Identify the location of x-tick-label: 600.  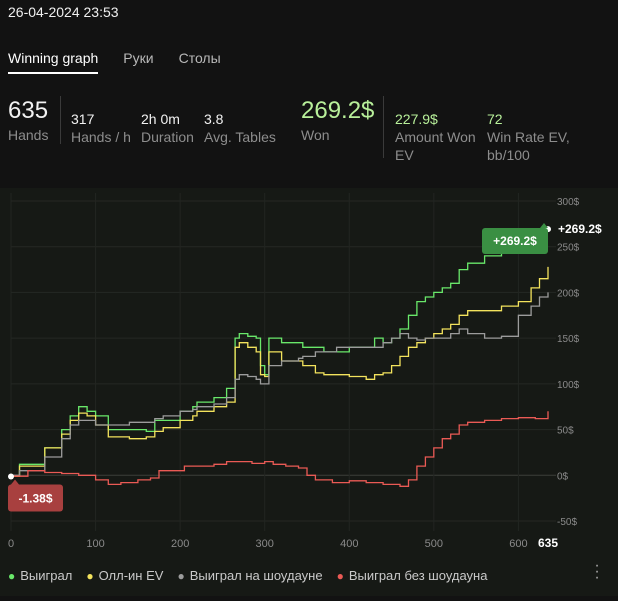
(518, 544).